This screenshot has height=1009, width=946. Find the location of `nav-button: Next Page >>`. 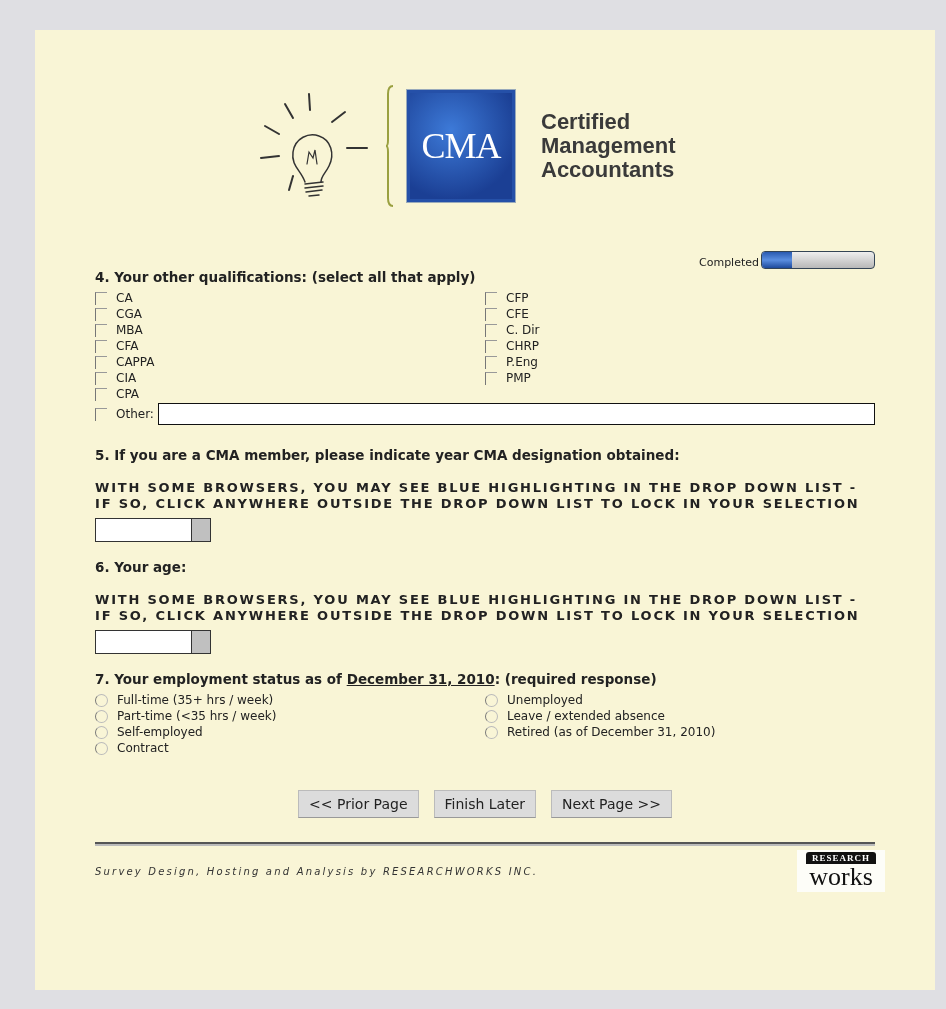

nav-button: Next Page >> is located at coordinates (611, 804).